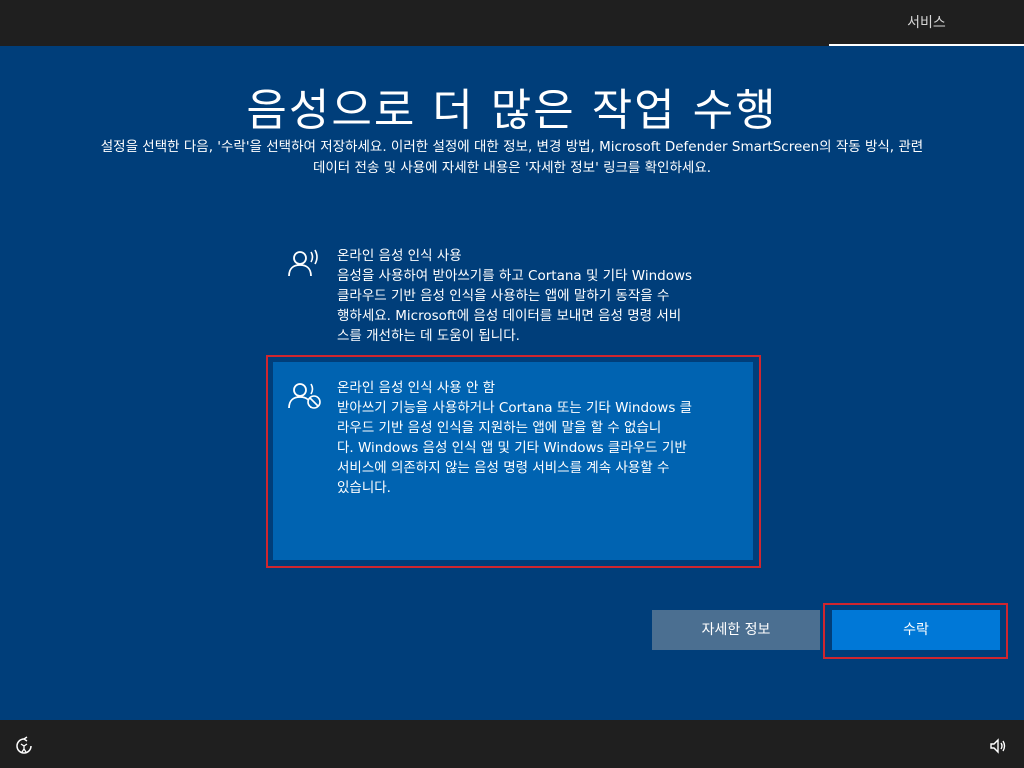 Image resolution: width=1024 pixels, height=768 pixels. What do you see at coordinates (736, 630) in the screenshot?
I see `more-info-button: 자세한 정보` at bounding box center [736, 630].